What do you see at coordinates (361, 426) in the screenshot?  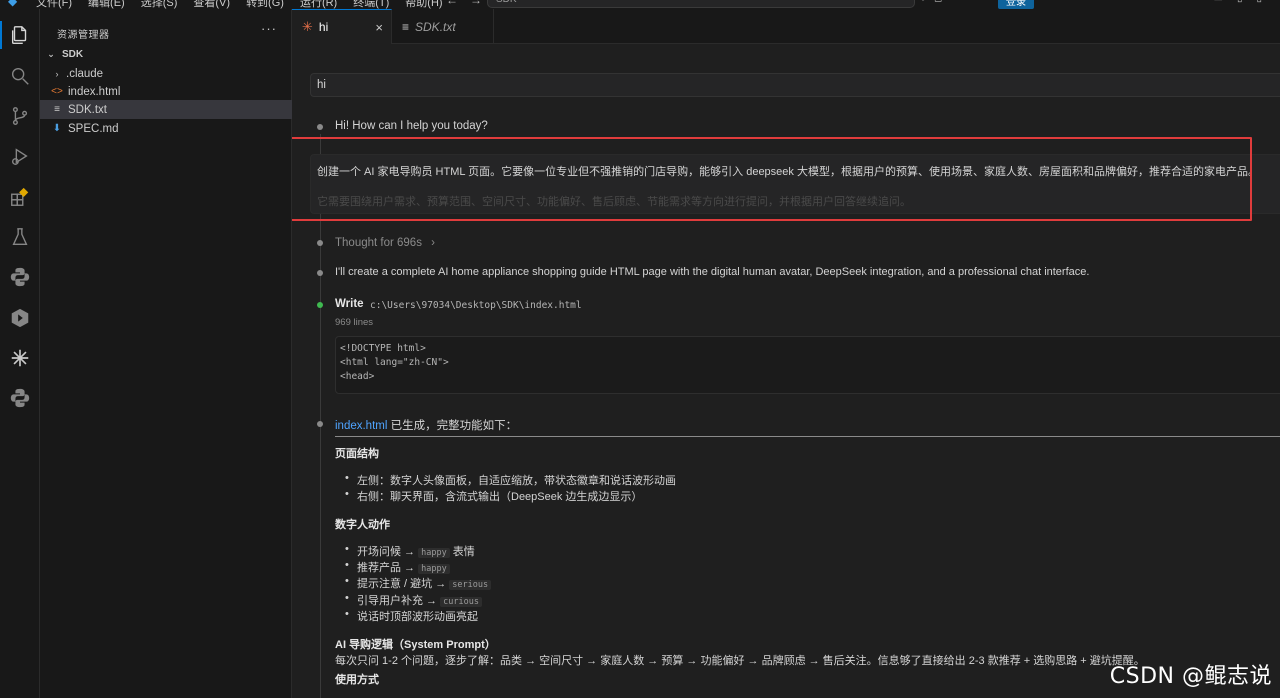 I see `file-link: index.html` at bounding box center [361, 426].